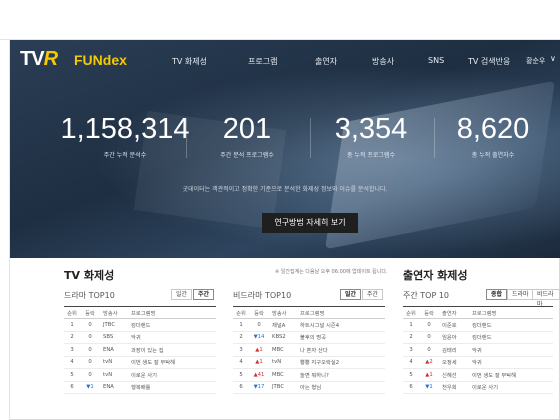 The image size is (560, 420). Describe the element at coordinates (520, 294) in the screenshot. I see `cast-drama-toggle: 드라마` at that location.